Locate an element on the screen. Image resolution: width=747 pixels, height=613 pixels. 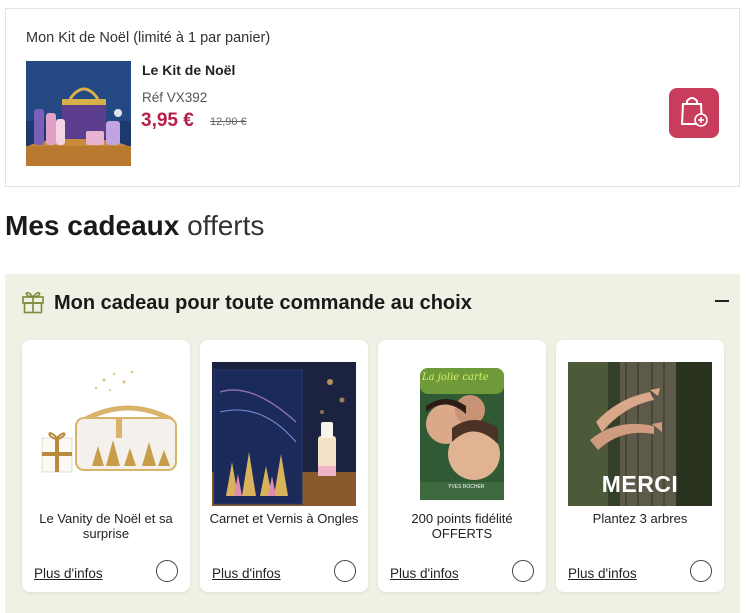
gift-card-notebook: Carnet et Vernis à Ongles Plus d'infos is located at coordinates (284, 466).